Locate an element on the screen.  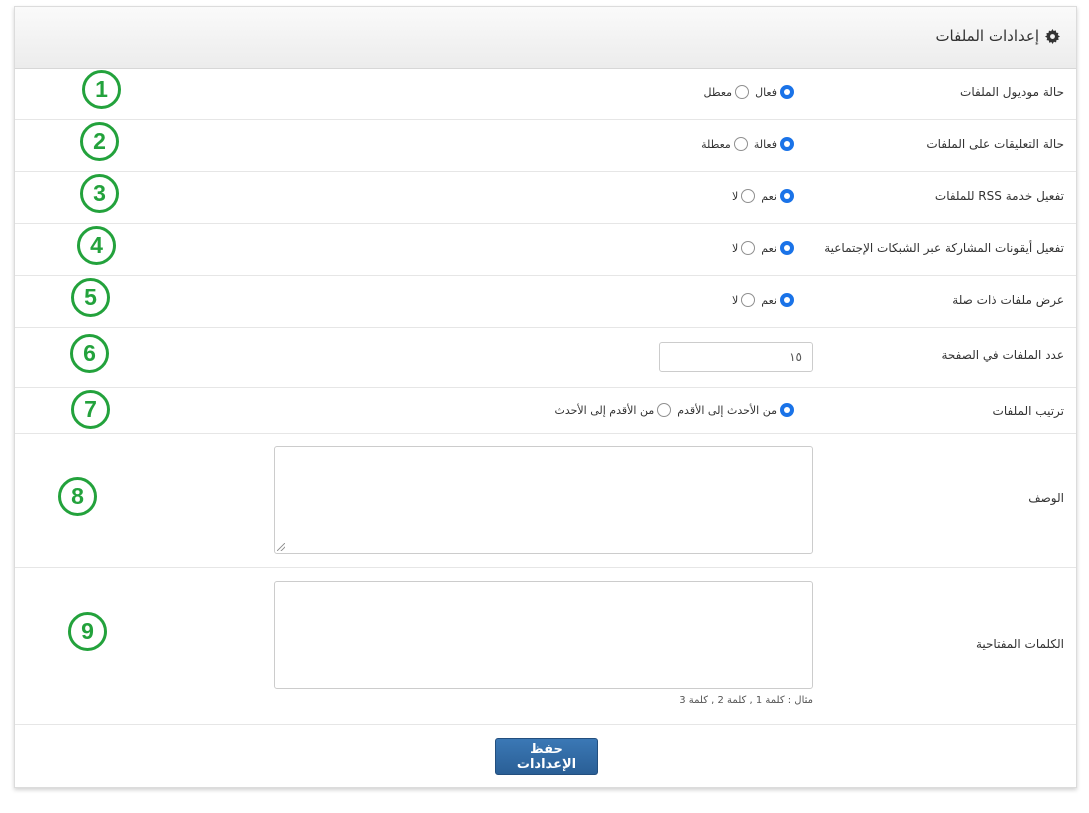
radio-option-enabled: فعال is located at coordinates (774, 92).